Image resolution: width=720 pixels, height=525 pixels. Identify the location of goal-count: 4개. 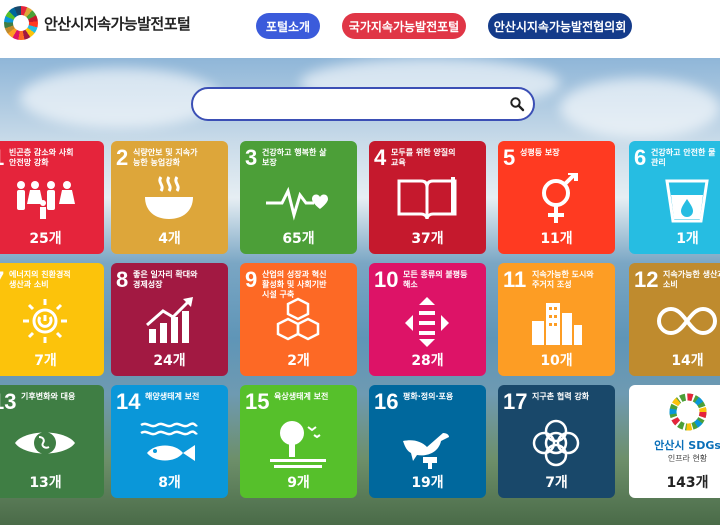
(169, 239).